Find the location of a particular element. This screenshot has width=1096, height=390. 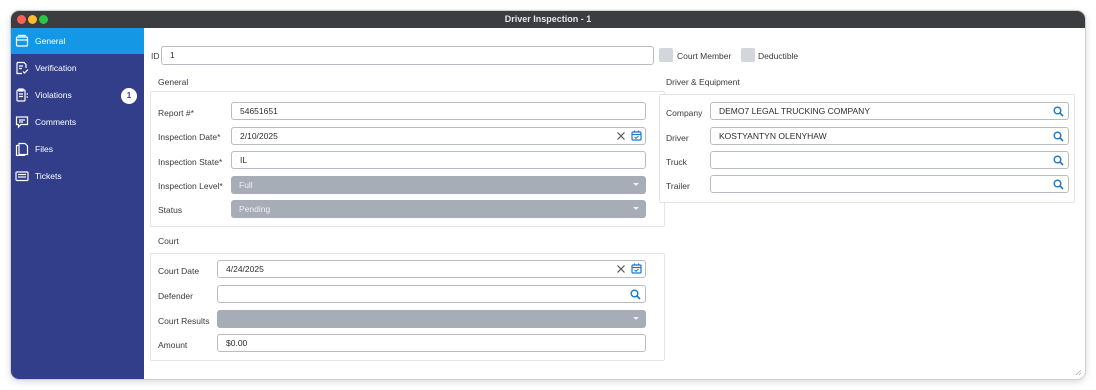

status-value: Pending is located at coordinates (255, 209).